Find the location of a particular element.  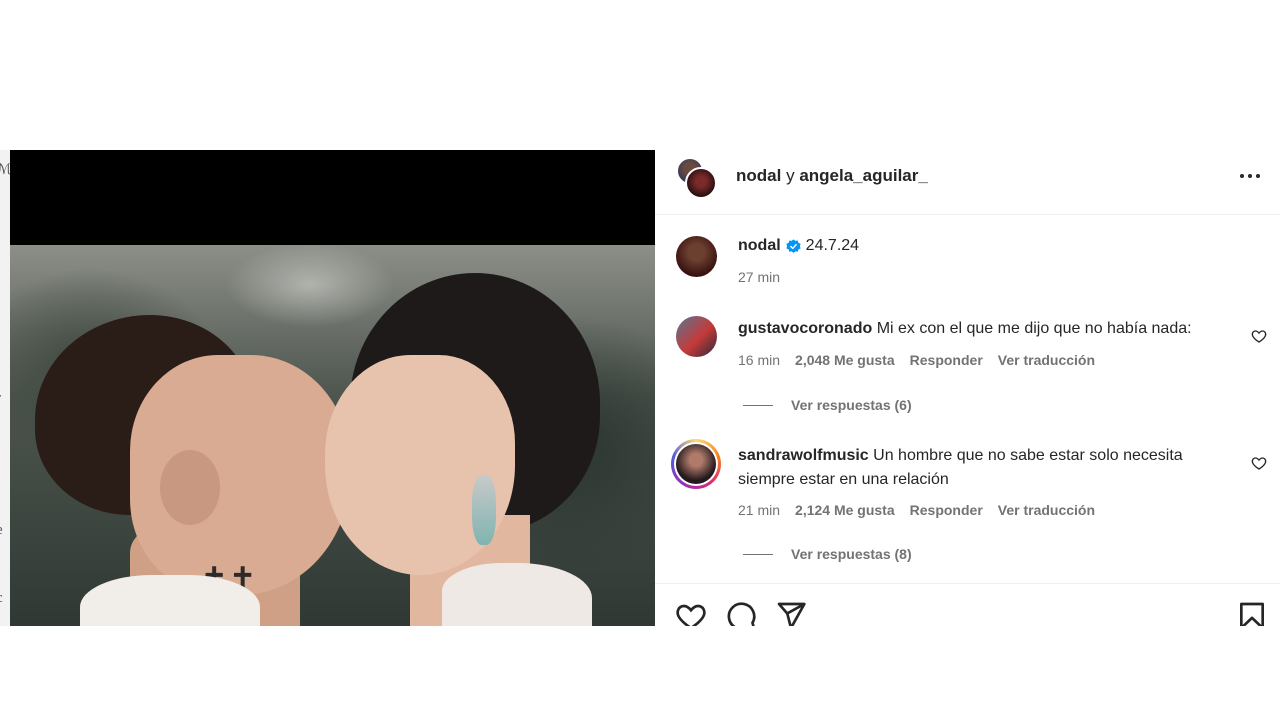

header-user-nodal: nodal is located at coordinates (758, 175).